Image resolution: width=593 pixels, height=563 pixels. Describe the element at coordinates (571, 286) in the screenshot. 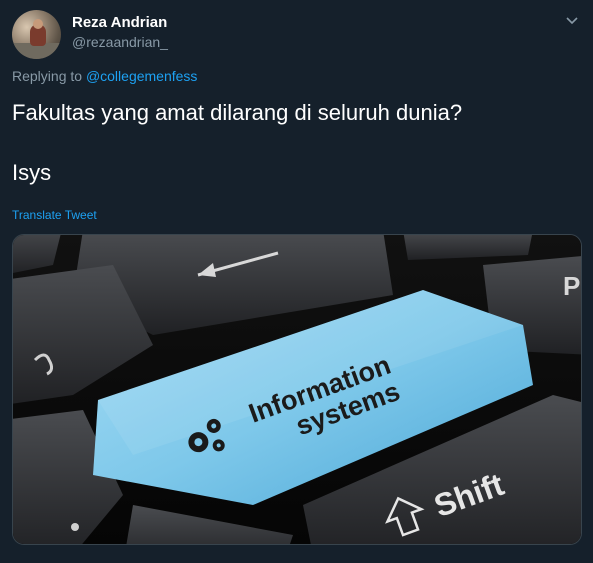

I see `svg-text: P` at that location.